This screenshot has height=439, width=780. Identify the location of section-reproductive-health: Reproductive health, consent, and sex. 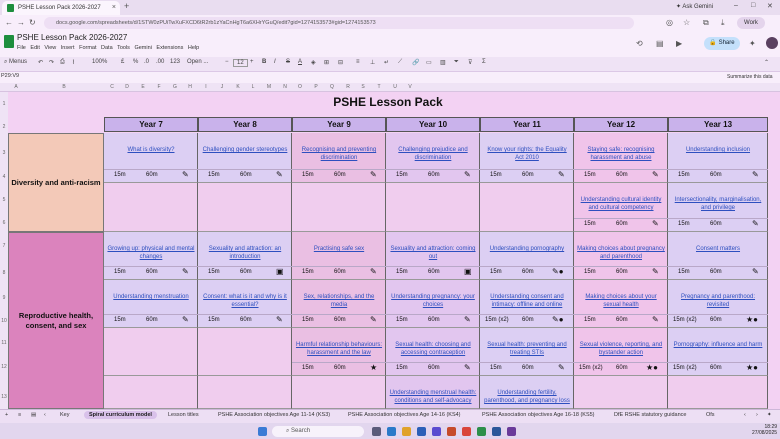
(56, 320).